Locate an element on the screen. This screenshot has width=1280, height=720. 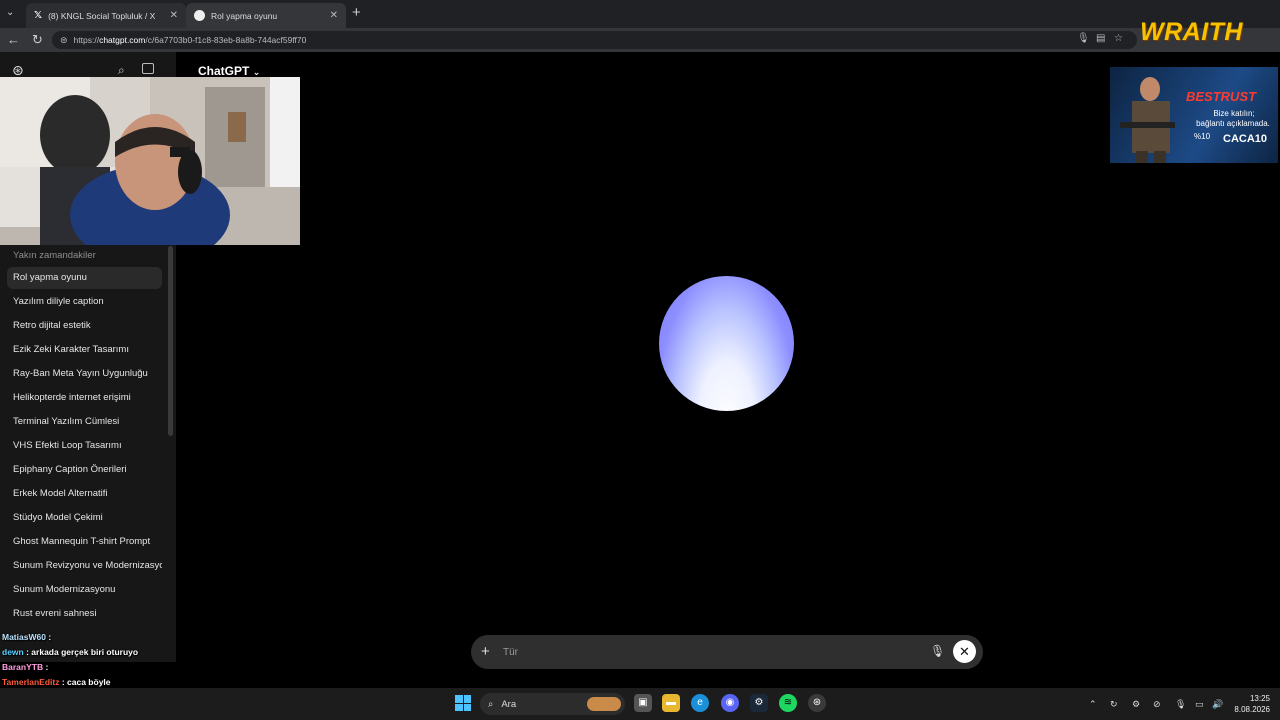
sidebar-conversation-item: Ghost Mannequin T-shirt Prompt is located at coordinates (84, 542).